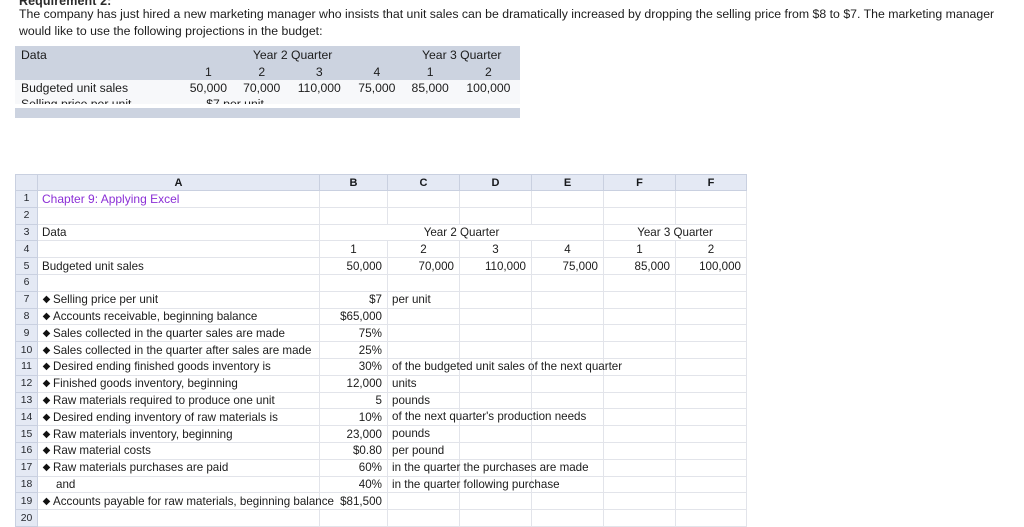 This screenshot has height=527, width=1024. What do you see at coordinates (567, 518) in the screenshot?
I see `cell-e20` at bounding box center [567, 518].